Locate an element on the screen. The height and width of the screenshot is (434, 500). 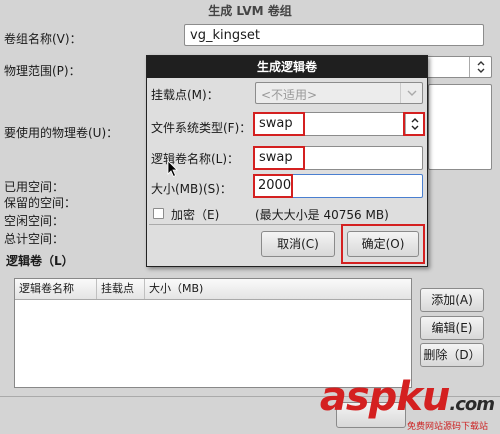
free-space-label: 空闲空间： is located at coordinates (34, 221).